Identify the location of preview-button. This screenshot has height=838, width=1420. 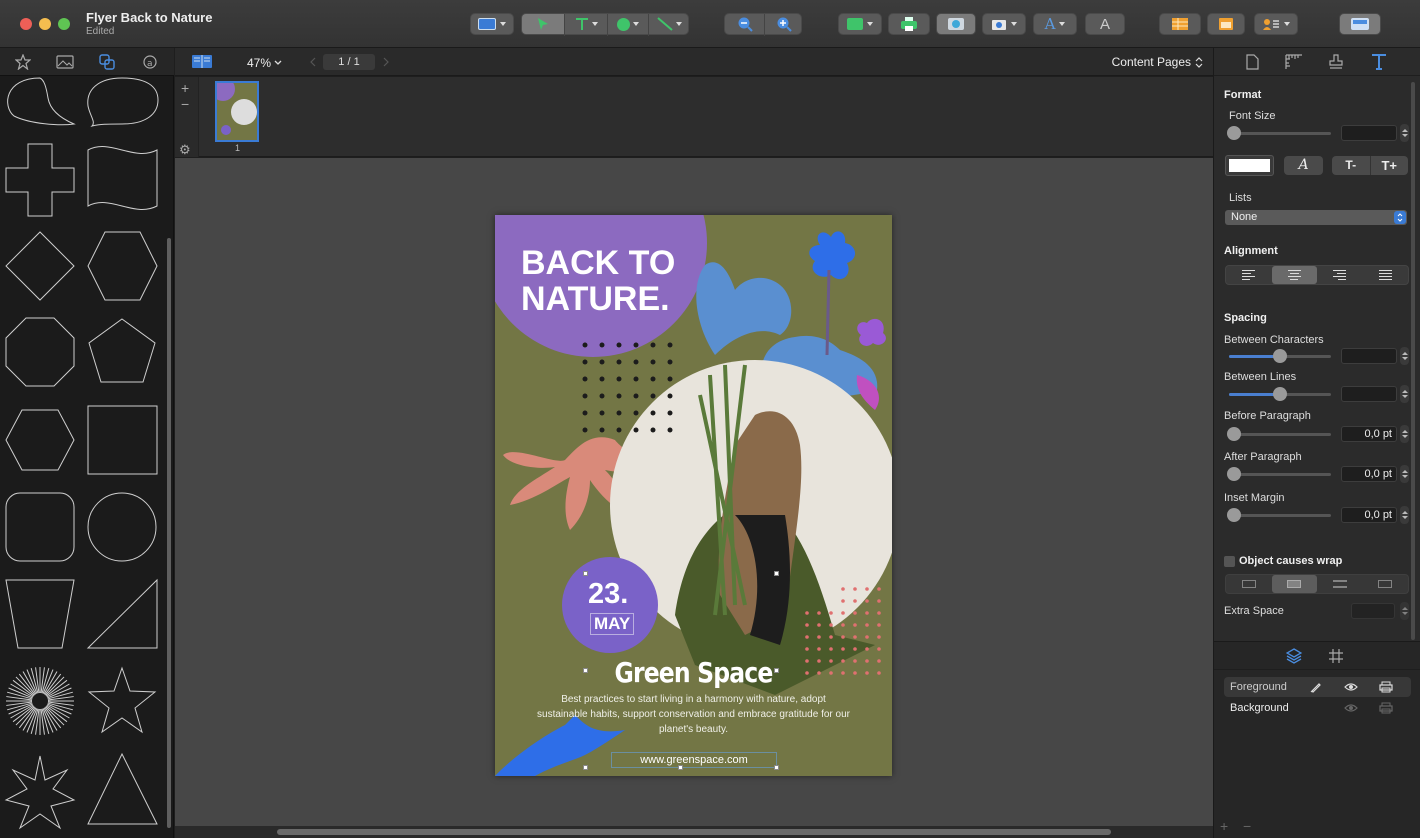
(956, 24).